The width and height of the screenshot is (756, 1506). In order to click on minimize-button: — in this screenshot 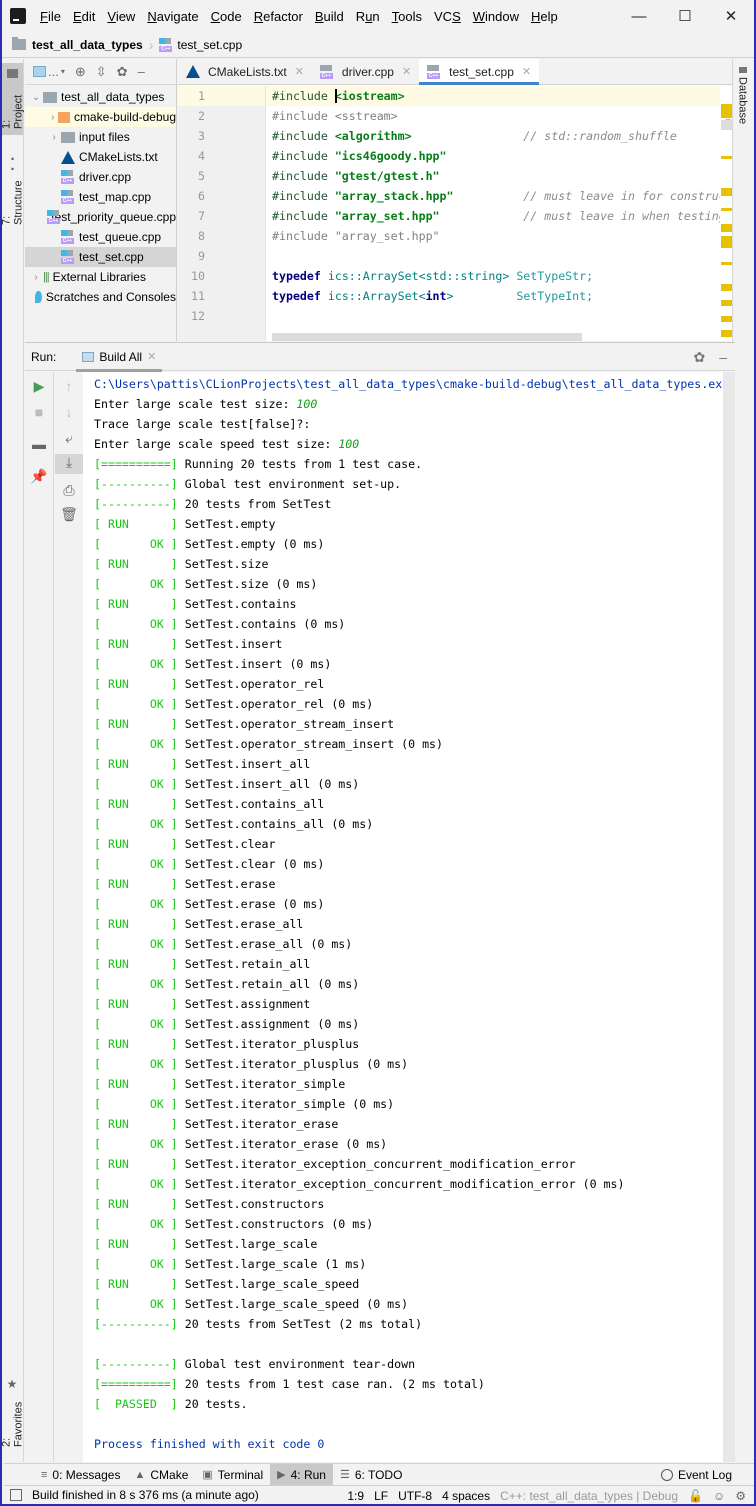, I will do `click(639, 16)`.